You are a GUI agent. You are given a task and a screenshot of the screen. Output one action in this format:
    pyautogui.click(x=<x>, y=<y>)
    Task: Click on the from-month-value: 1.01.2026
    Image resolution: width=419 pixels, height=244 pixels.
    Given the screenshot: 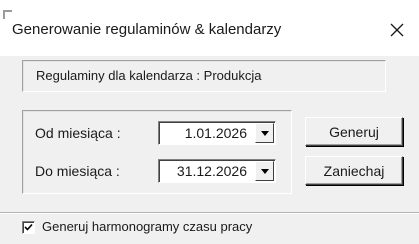 What is the action you would take?
    pyautogui.click(x=215, y=133)
    